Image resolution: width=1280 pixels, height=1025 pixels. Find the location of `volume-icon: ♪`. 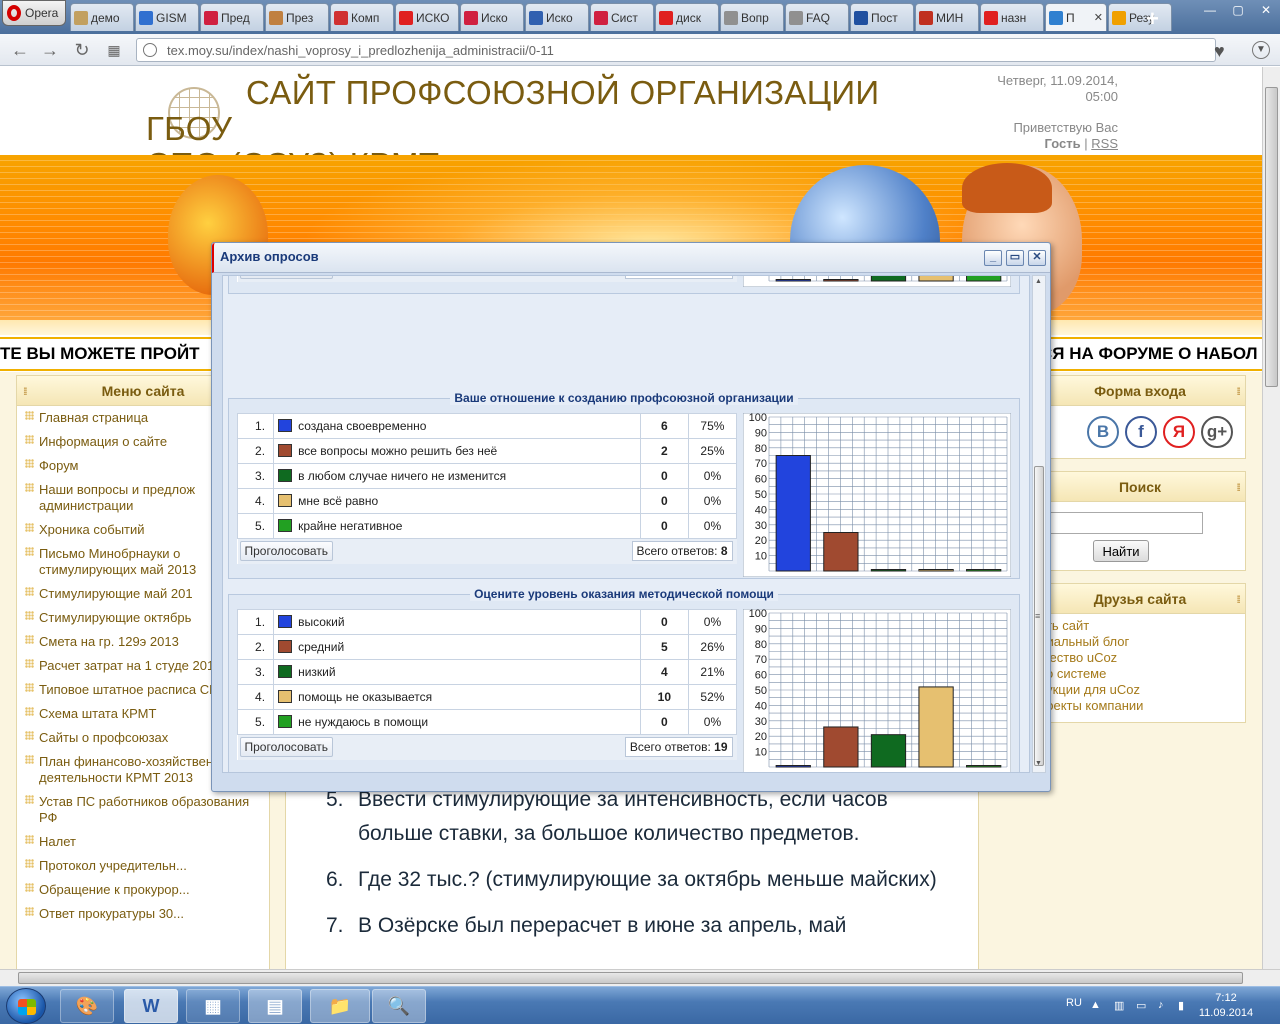

volume-icon: ♪ is located at coordinates (1165, 1006).